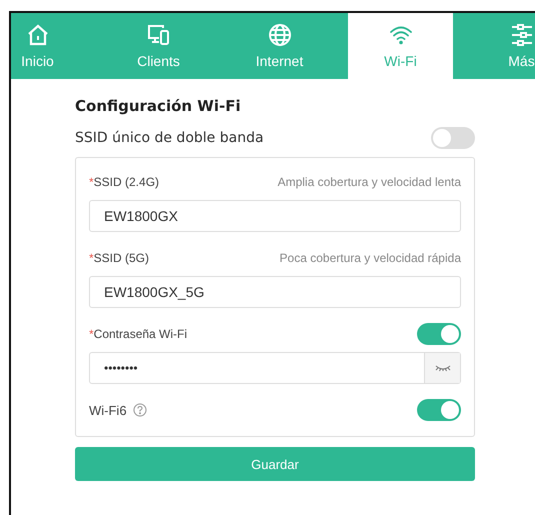  I want to click on input-field: EW1800GX_5G, so click(275, 292).